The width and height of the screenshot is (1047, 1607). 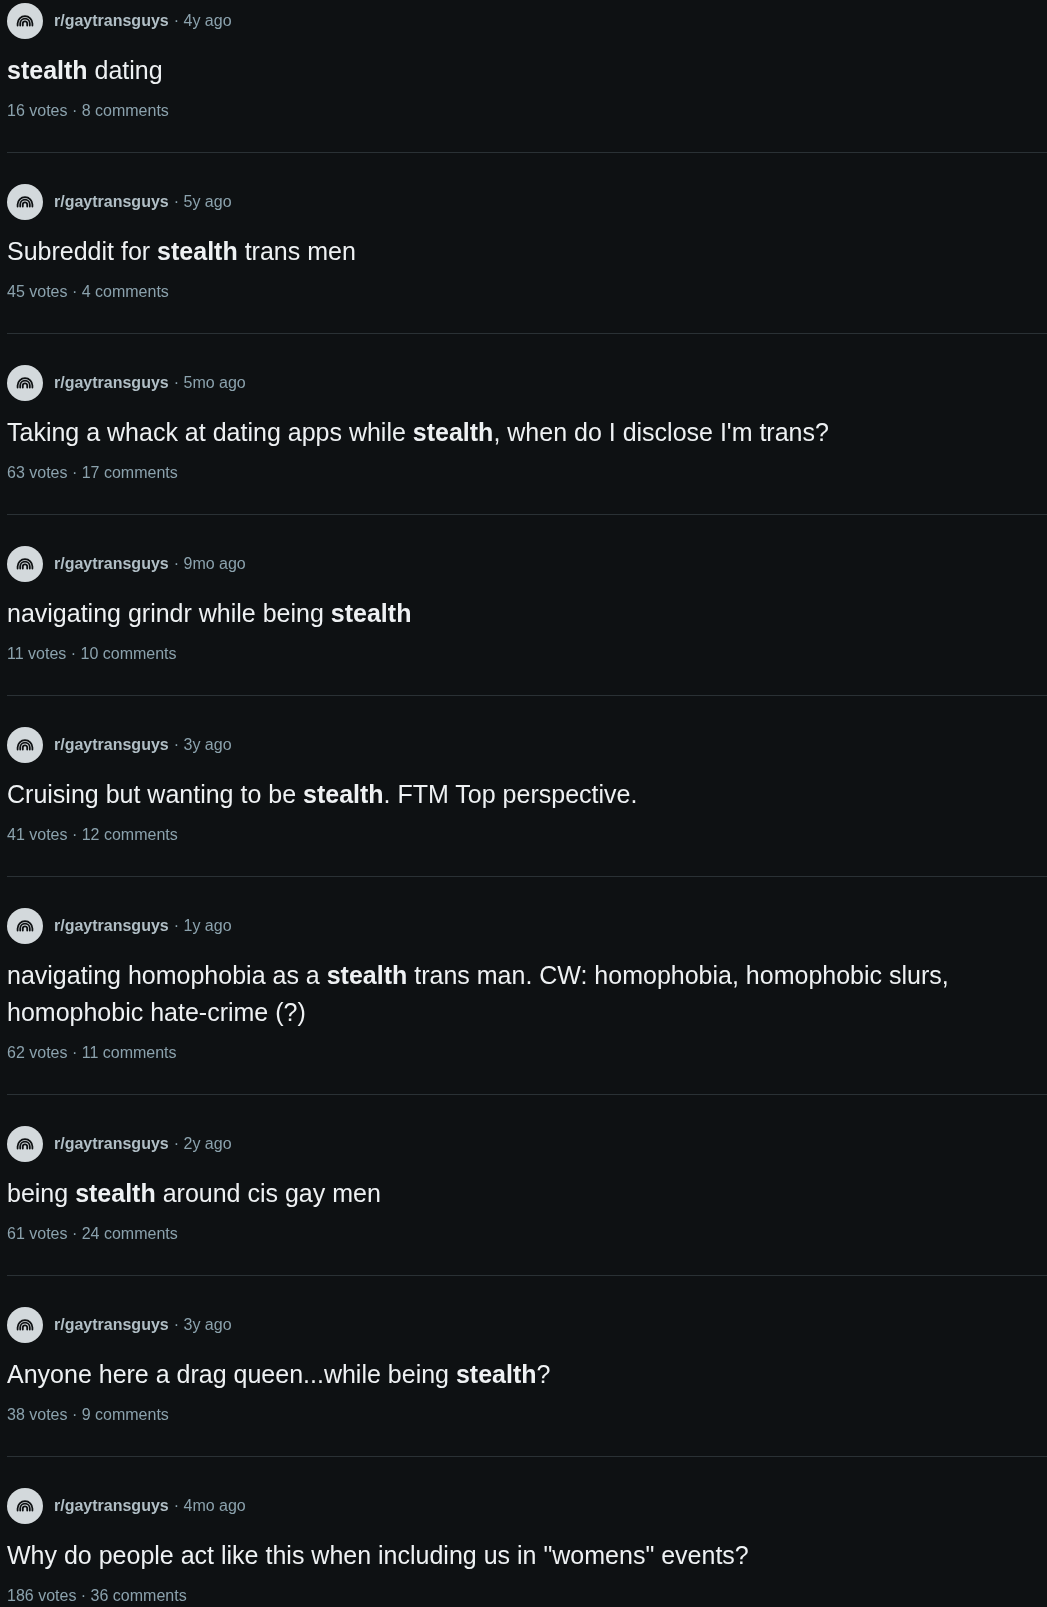 What do you see at coordinates (525, 251) in the screenshot?
I see `post-title: Subreddit for stealth trans men` at bounding box center [525, 251].